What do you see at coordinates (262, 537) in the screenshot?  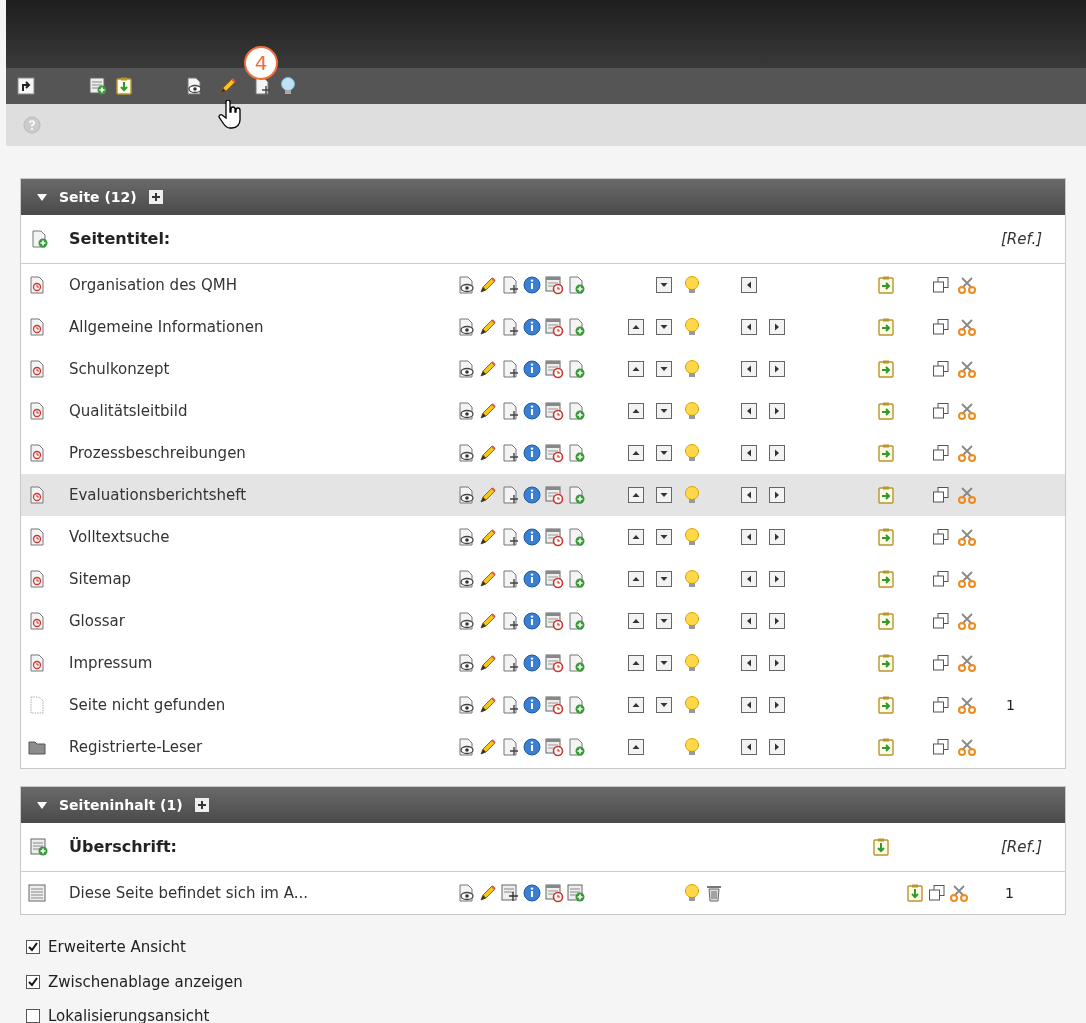 I see `page-title: Volltextsuche` at bounding box center [262, 537].